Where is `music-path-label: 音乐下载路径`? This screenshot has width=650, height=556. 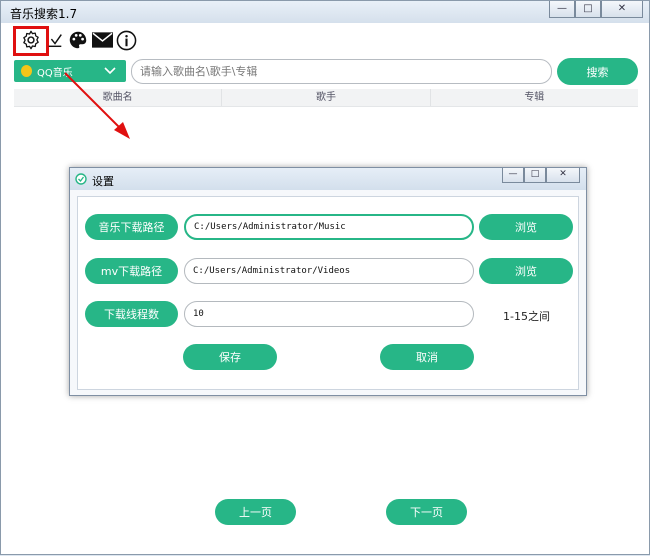
music-path-label: 音乐下载路径 is located at coordinates (131, 227).